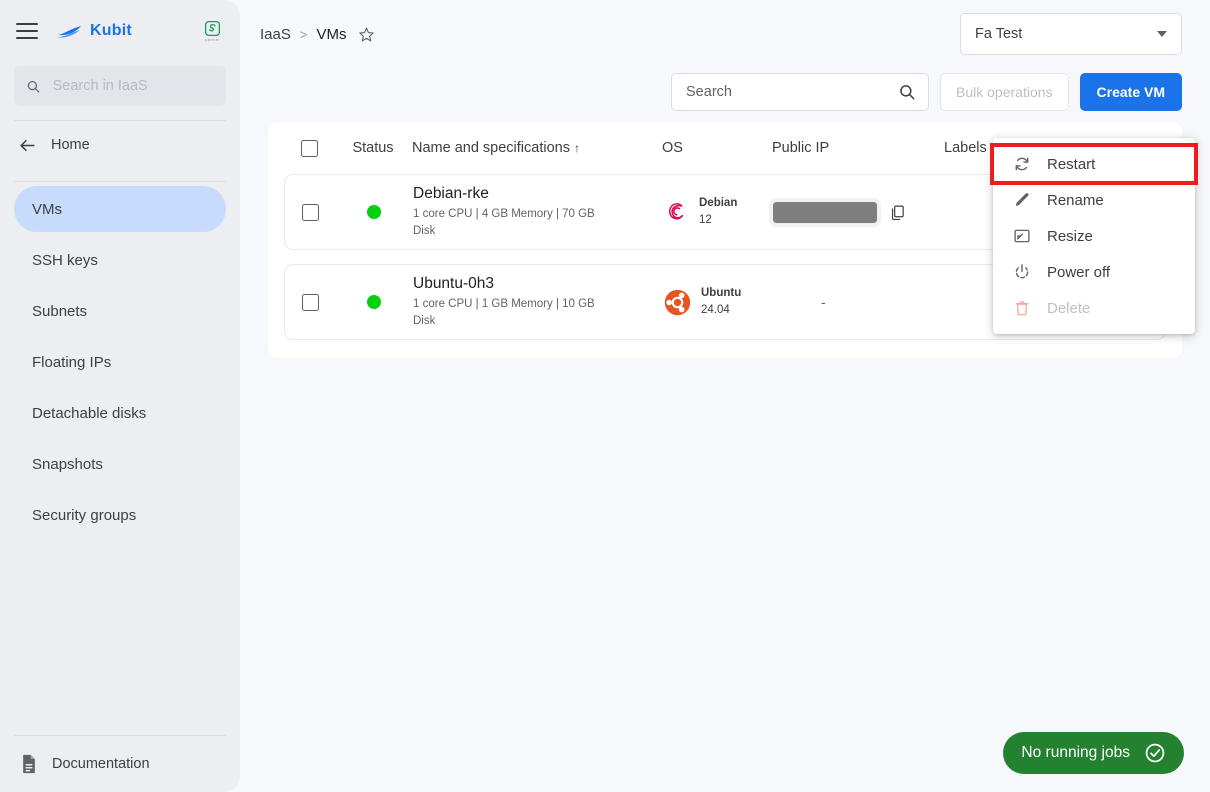  Describe the element at coordinates (29, 764) in the screenshot. I see `document-icon` at that location.